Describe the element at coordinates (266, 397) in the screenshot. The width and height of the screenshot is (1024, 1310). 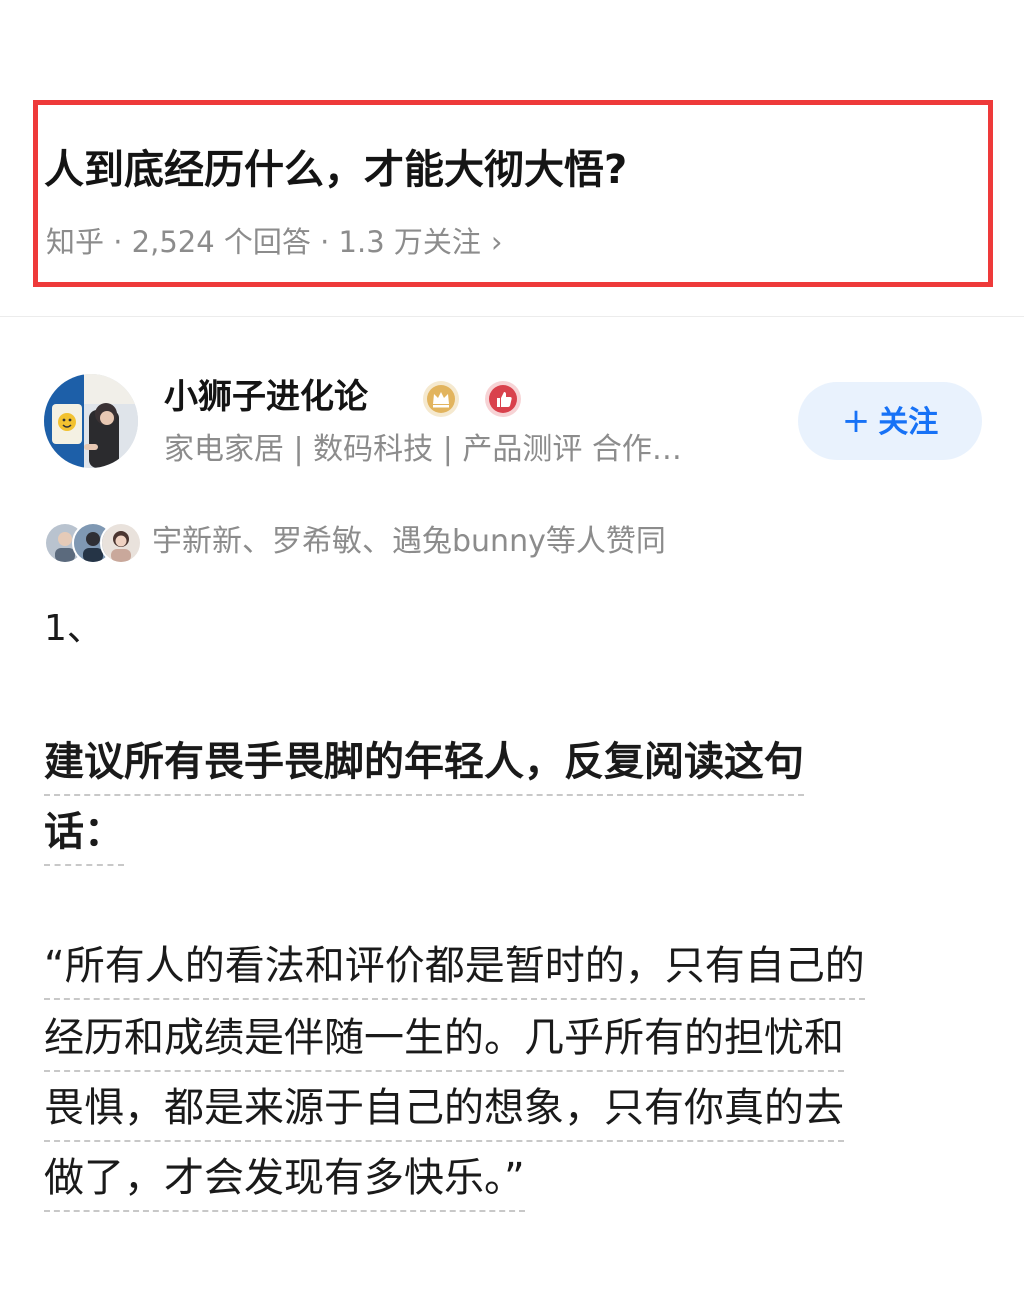
I see `author-name: 小狮子进化论` at that location.